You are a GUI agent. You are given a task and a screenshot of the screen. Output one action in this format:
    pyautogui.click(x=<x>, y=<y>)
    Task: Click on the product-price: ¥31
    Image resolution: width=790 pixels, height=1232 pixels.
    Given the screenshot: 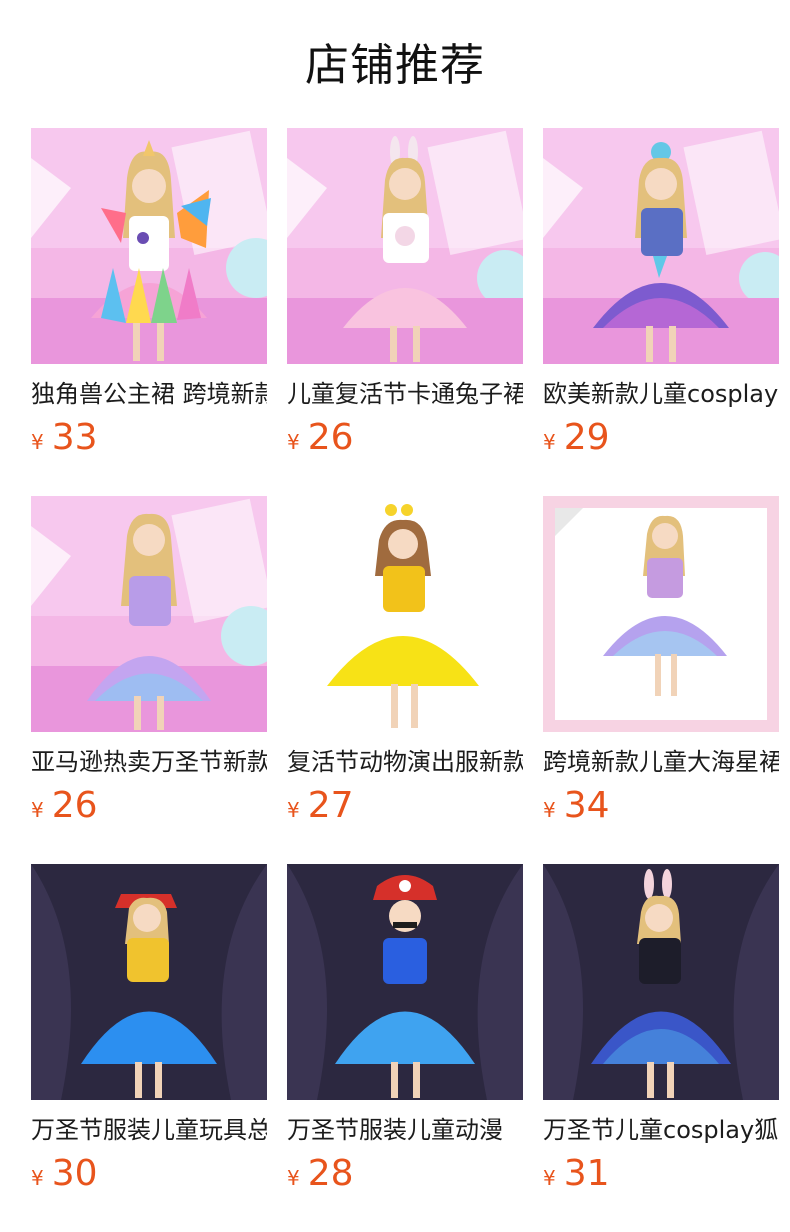 What is the action you would take?
    pyautogui.click(x=661, y=1174)
    